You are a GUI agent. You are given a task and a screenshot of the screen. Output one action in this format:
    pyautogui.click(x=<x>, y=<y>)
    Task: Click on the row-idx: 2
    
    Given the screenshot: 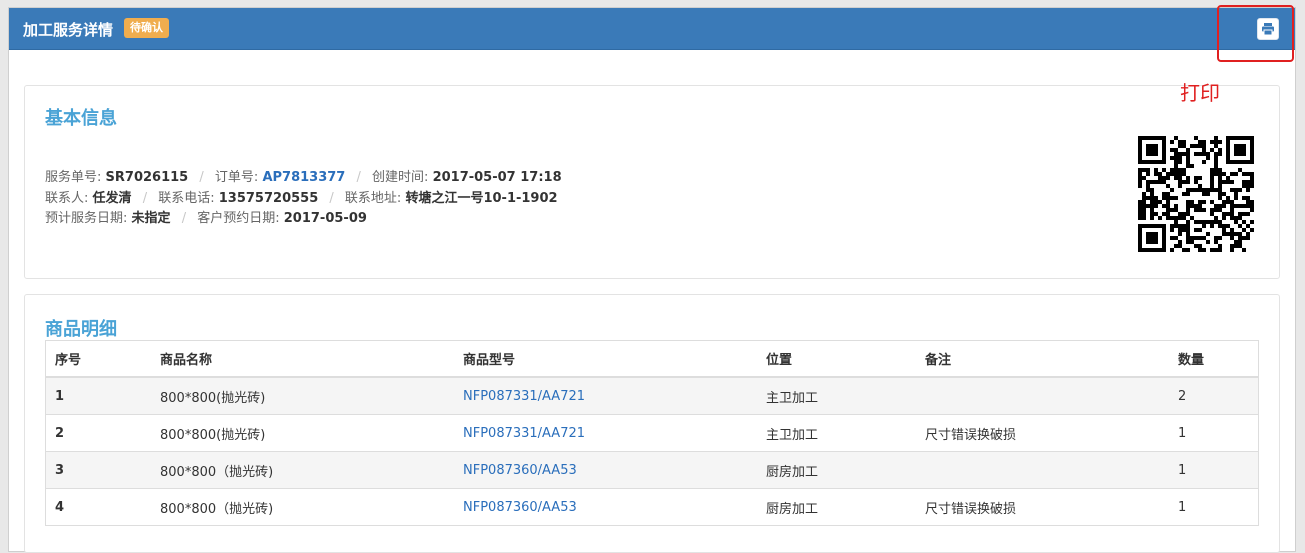 What is the action you would take?
    pyautogui.click(x=98, y=433)
    